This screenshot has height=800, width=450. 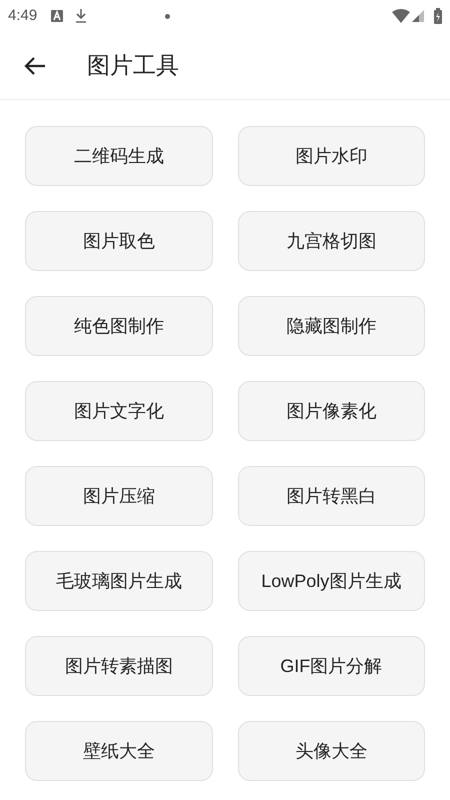 What do you see at coordinates (331, 751) in the screenshot?
I see `tool-button: 头像大全` at bounding box center [331, 751].